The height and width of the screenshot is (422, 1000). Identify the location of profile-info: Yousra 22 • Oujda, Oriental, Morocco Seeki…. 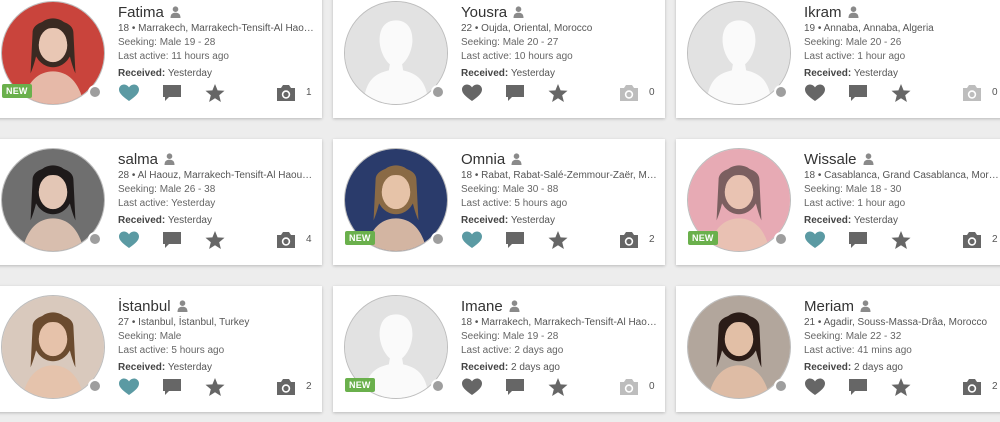
(561, 41).